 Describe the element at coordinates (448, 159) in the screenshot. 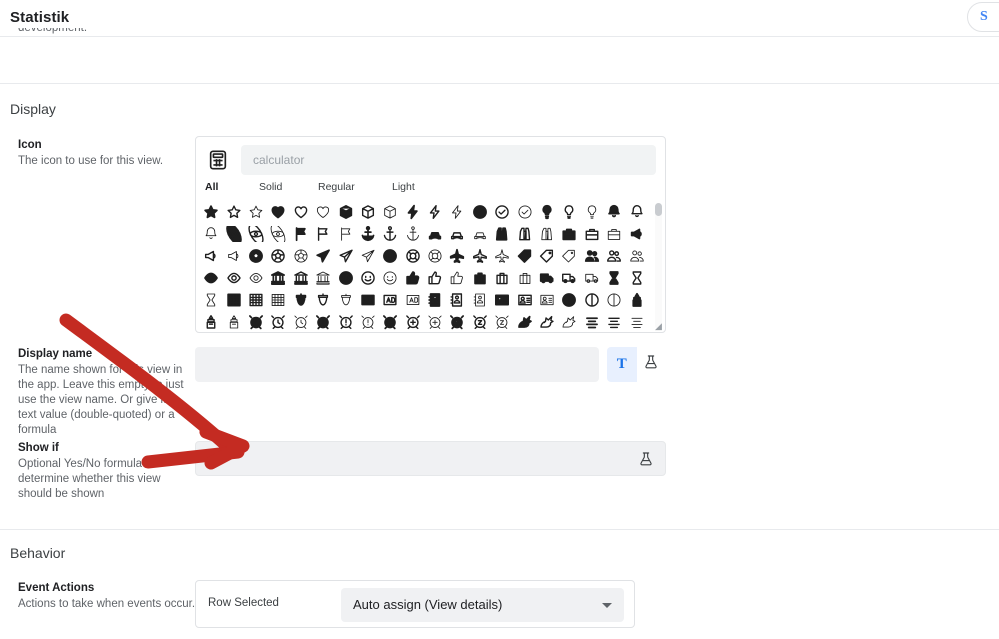

I see `icon-search-input: calculator` at that location.